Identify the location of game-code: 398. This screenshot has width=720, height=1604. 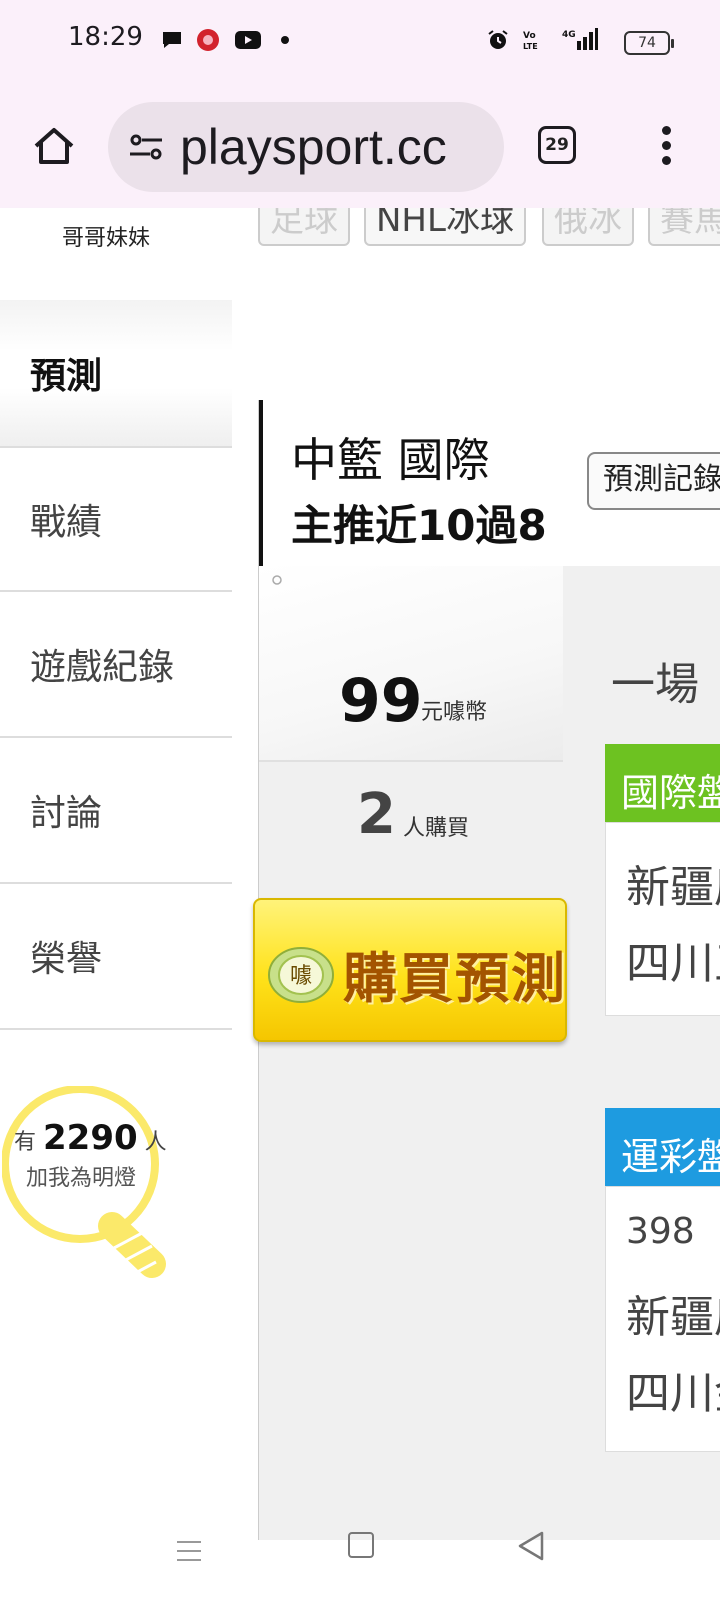
(660, 1231).